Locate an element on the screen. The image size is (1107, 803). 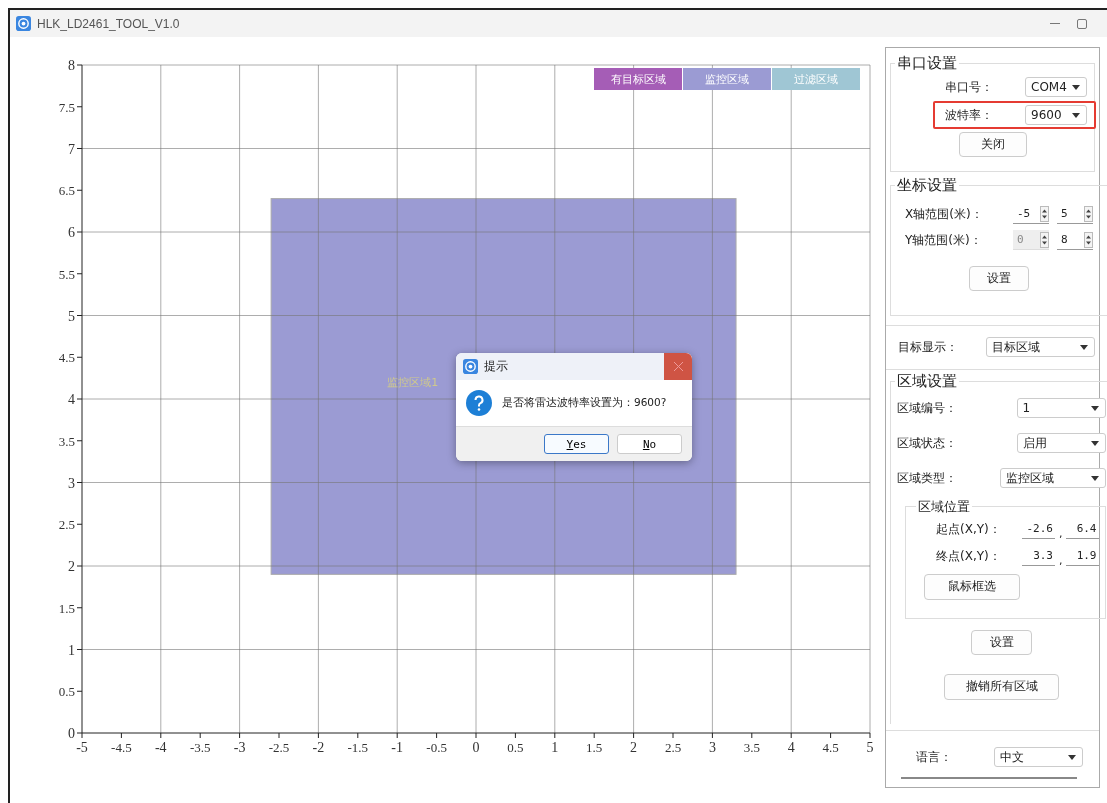
legend-item: 有目标区域 is located at coordinates (638, 79).